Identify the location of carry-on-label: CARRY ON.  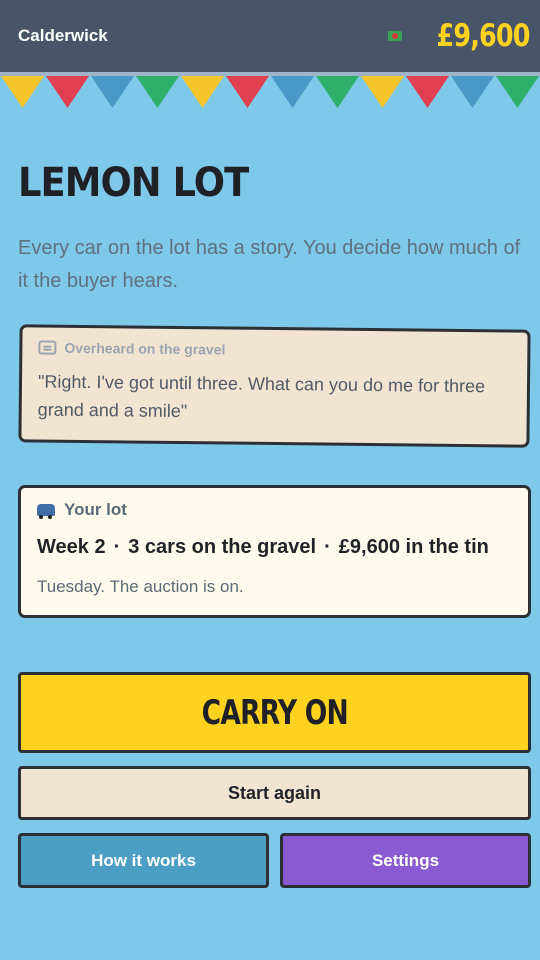
(274, 712).